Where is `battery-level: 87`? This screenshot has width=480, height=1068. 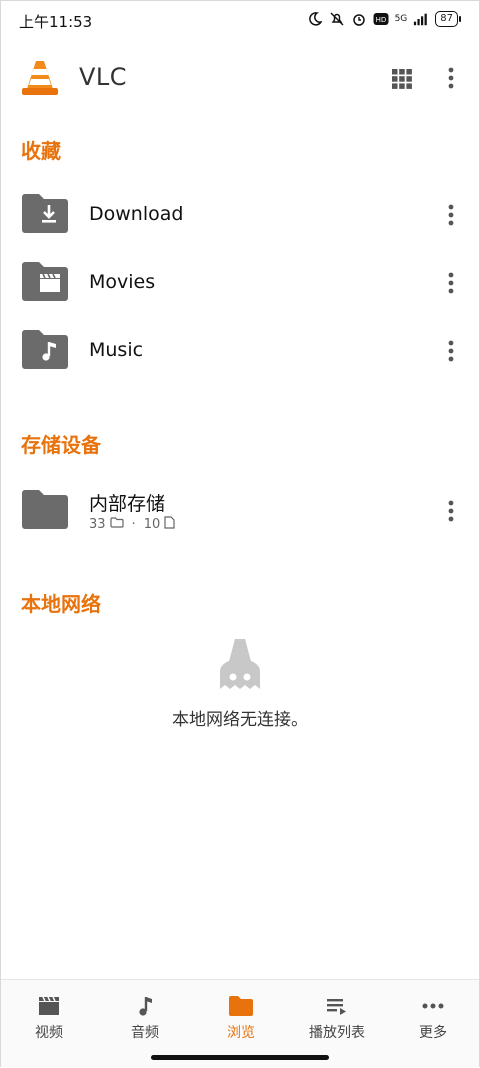
battery-level: 87 is located at coordinates (446, 19).